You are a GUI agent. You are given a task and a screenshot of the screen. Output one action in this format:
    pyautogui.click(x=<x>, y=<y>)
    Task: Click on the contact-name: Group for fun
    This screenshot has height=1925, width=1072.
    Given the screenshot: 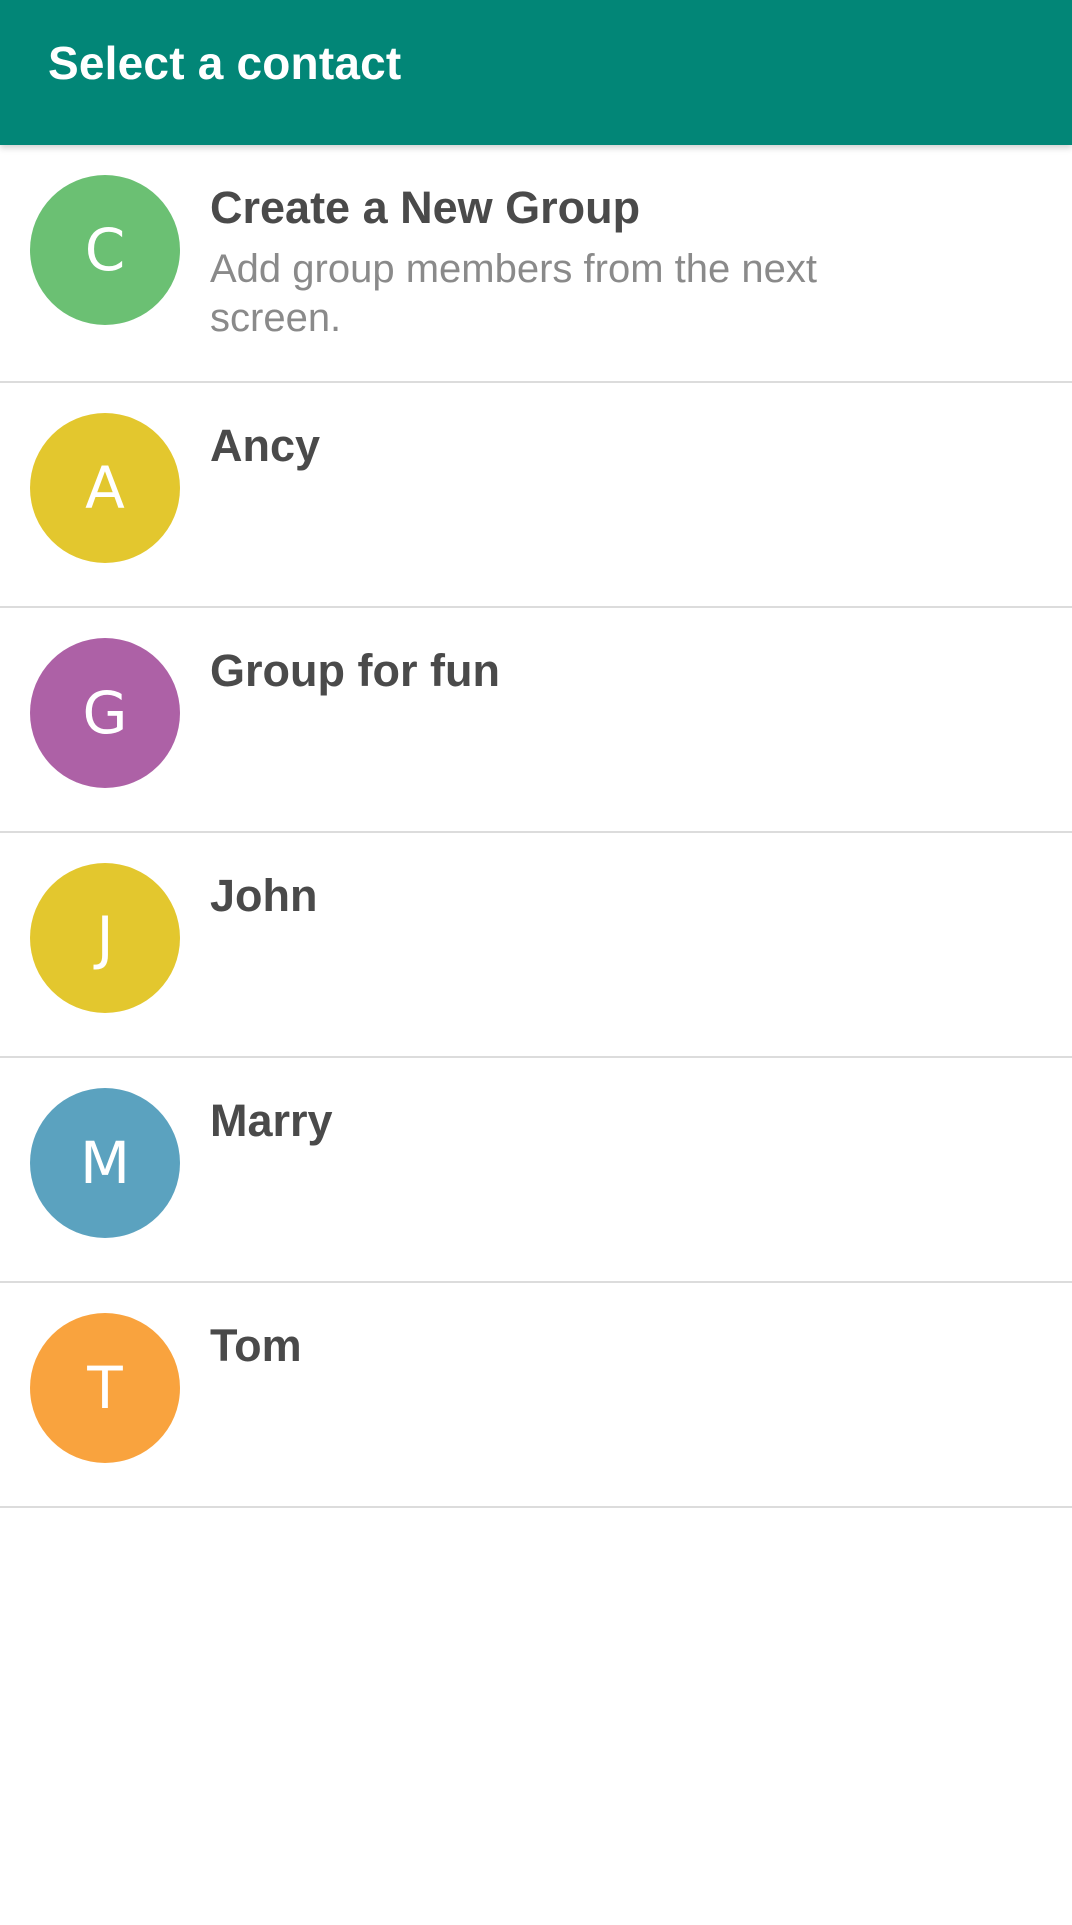 What is the action you would take?
    pyautogui.click(x=355, y=670)
    